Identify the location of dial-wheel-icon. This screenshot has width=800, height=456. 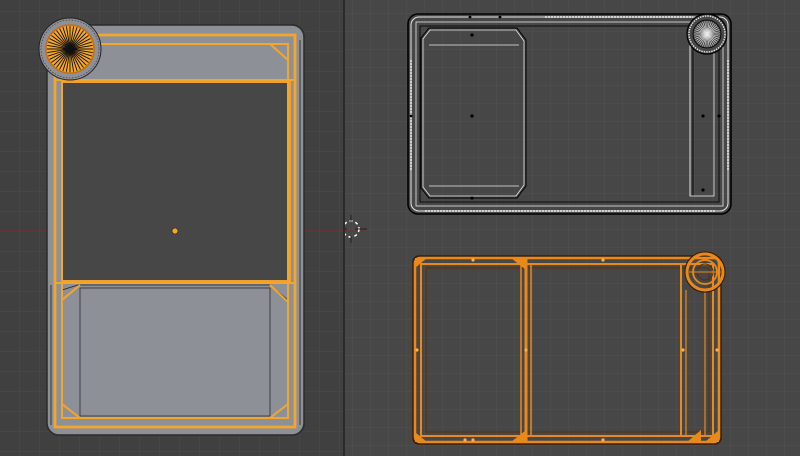
(70, 49).